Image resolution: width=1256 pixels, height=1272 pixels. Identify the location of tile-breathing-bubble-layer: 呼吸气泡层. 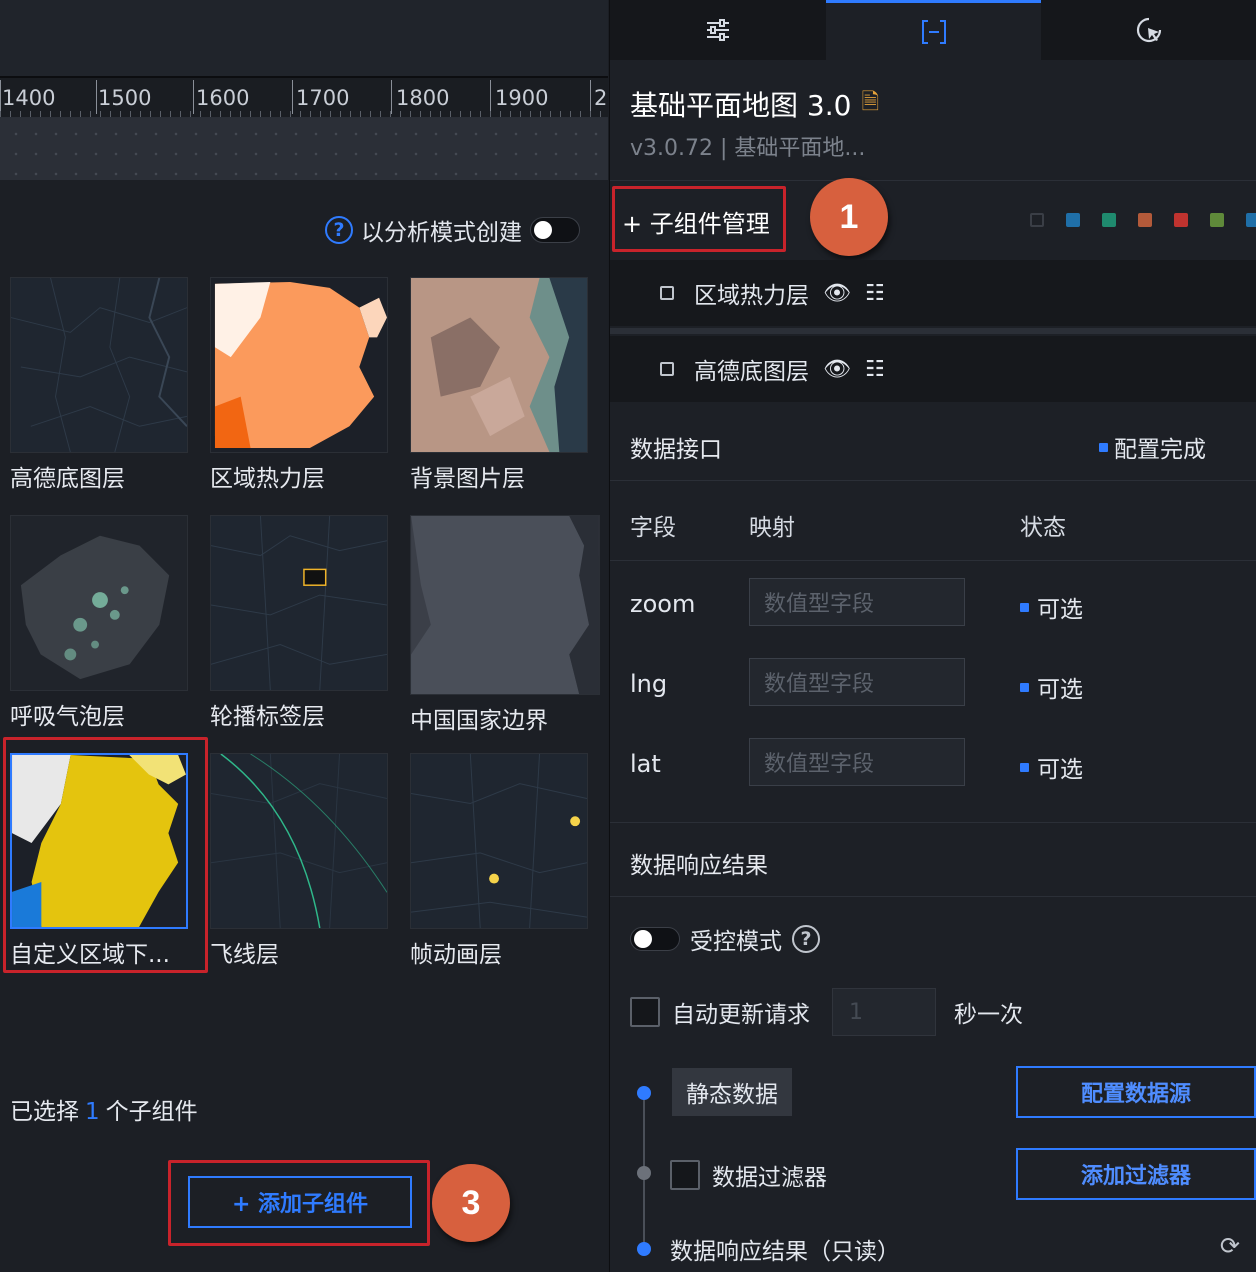
(100, 623).